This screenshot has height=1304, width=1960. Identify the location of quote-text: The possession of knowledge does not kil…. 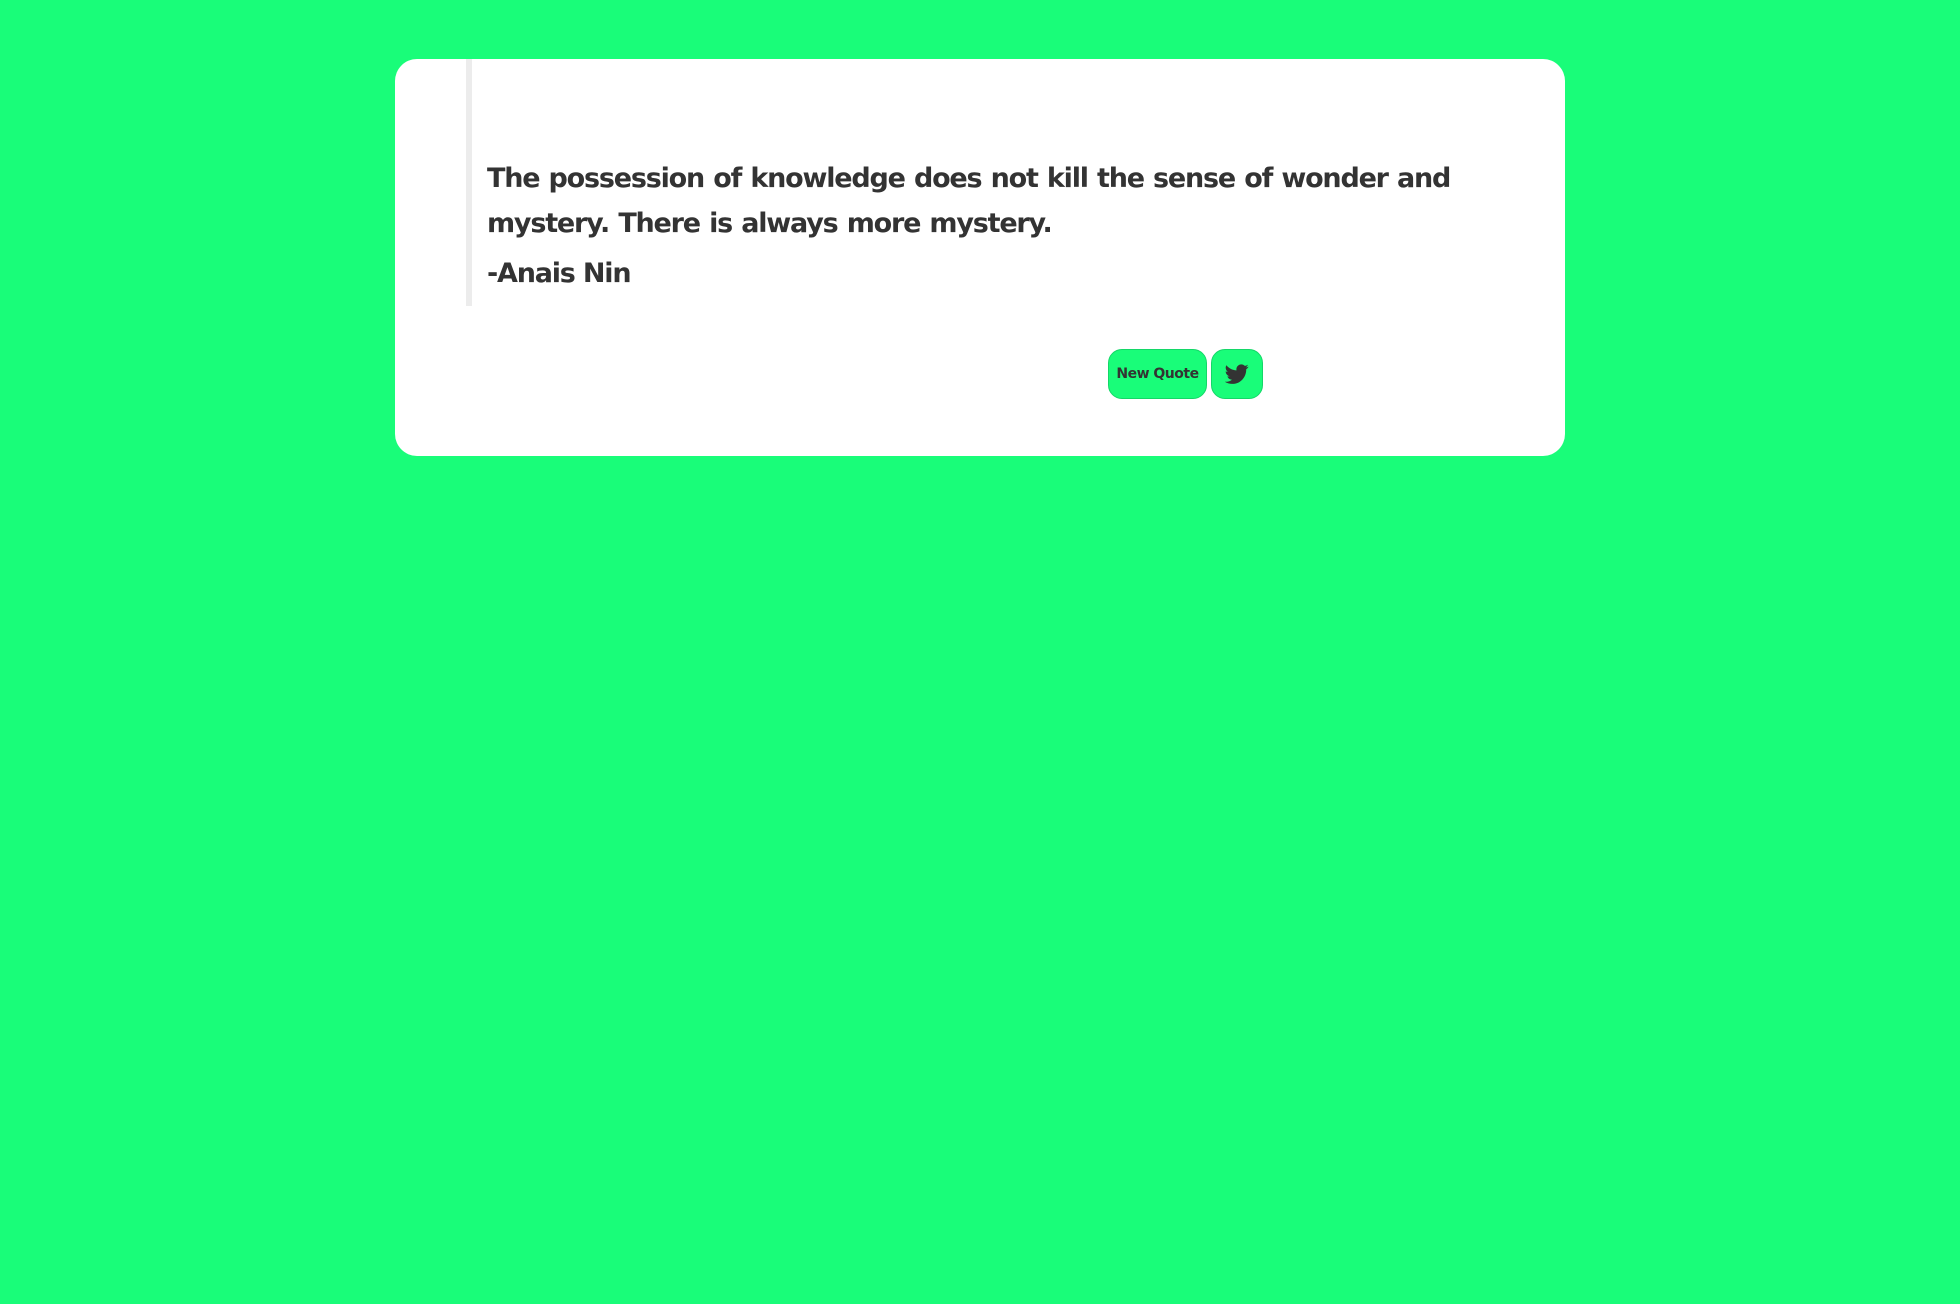
(969, 201).